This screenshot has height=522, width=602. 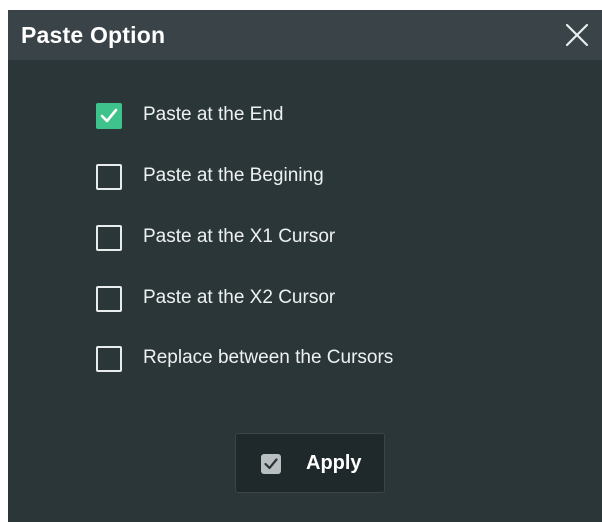 I want to click on option-paste-at-x2-cursor: Paste at the X2 Cursor, so click(x=296, y=298).